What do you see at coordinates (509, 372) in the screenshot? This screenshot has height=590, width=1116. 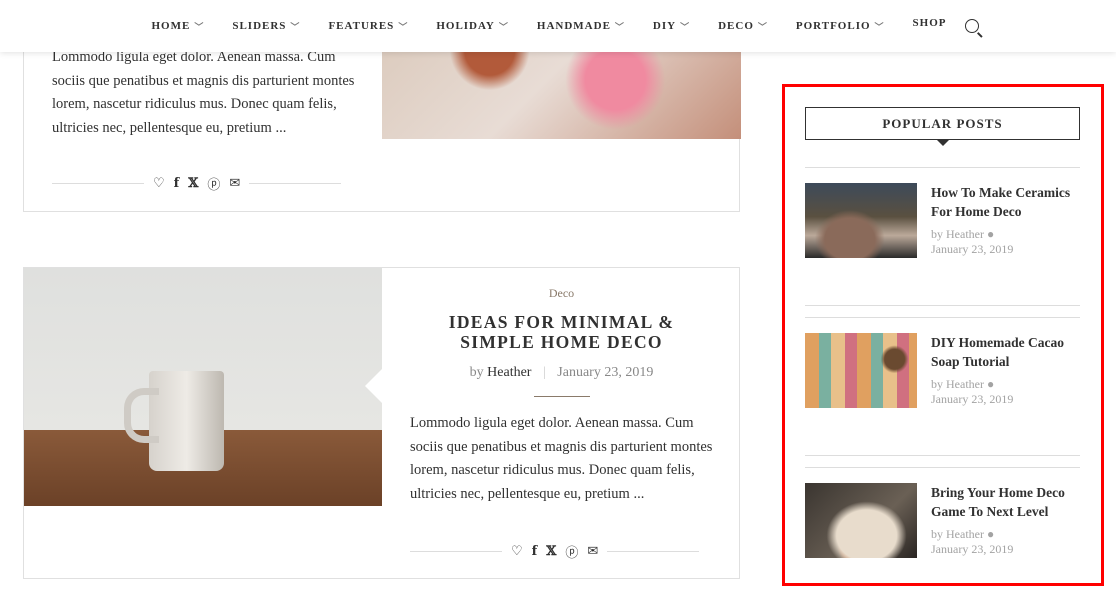 I see `author-link: Heather` at bounding box center [509, 372].